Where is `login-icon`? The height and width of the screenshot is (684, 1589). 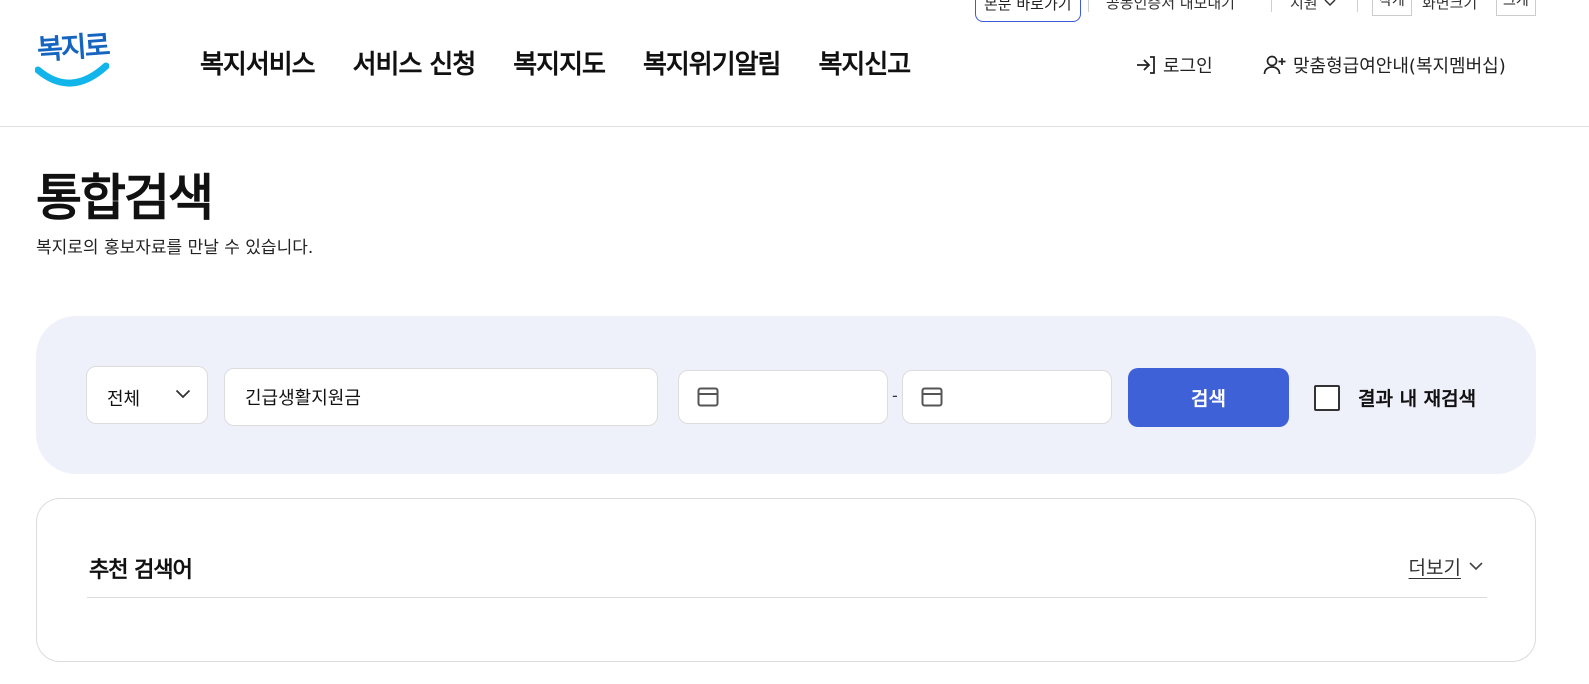
login-icon is located at coordinates (1146, 65).